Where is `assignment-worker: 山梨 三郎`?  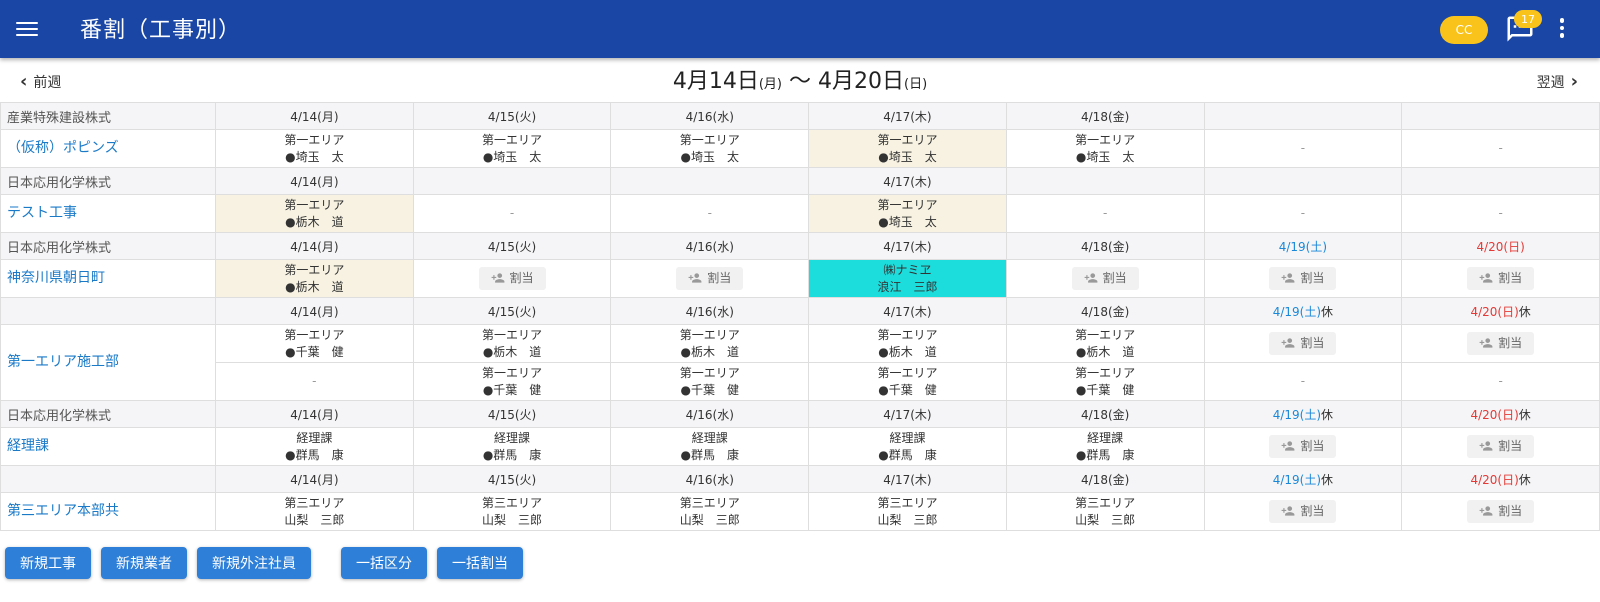
assignment-worker: 山梨 三郎 is located at coordinates (512, 519).